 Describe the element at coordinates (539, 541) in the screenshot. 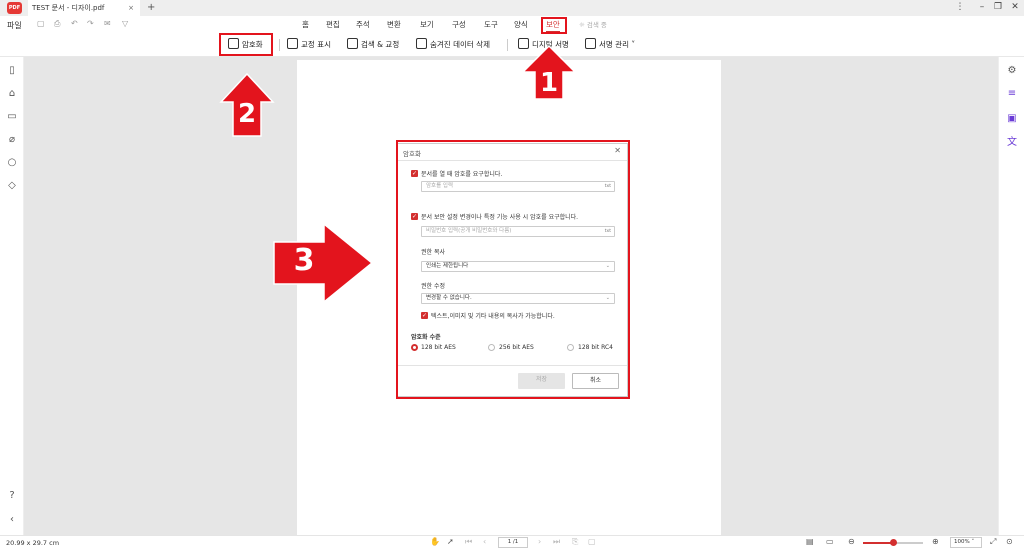

I see `next-page-icon: ›` at that location.